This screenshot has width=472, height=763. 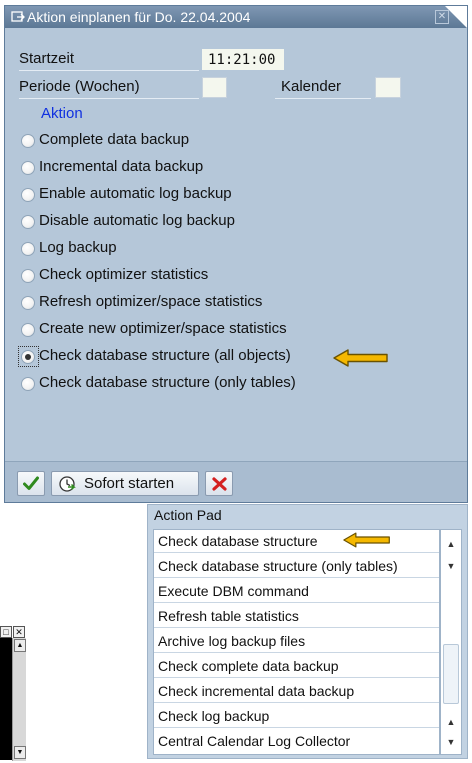 I want to click on scroll-thumb, so click(x=451, y=674).